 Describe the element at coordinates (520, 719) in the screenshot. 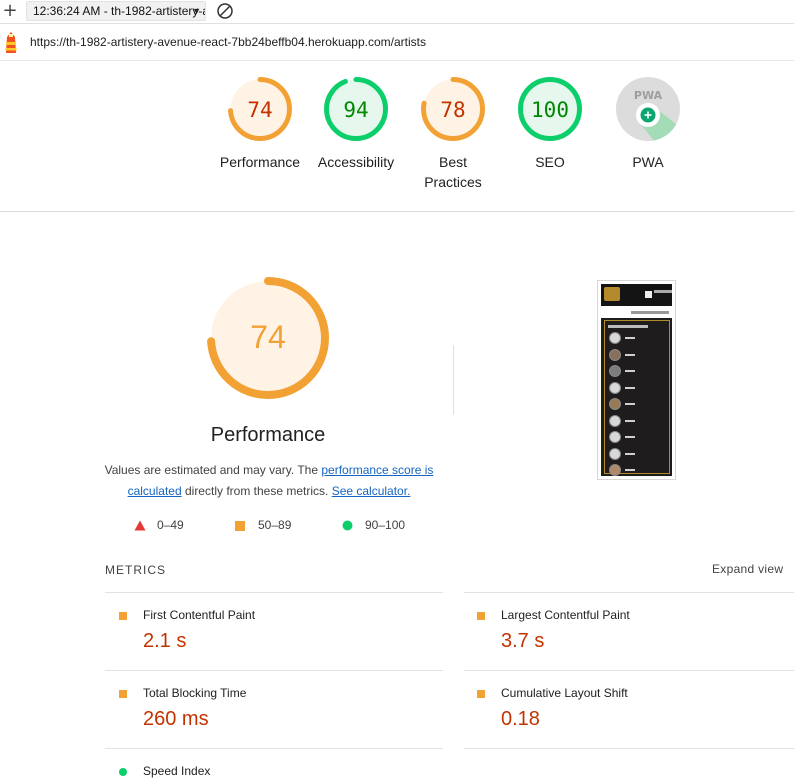

I see `metric-value: 0.18` at that location.